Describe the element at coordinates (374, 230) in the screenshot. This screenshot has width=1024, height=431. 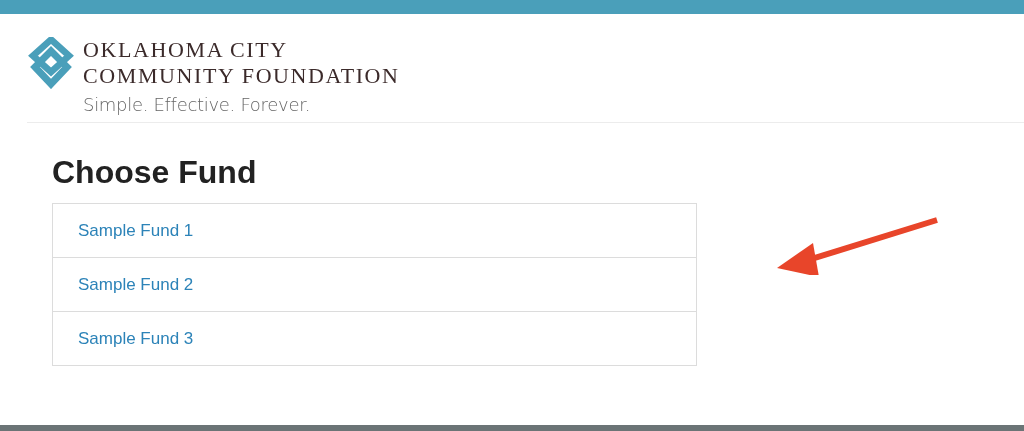
I see `fund-item: Sample Fund 1` at that location.